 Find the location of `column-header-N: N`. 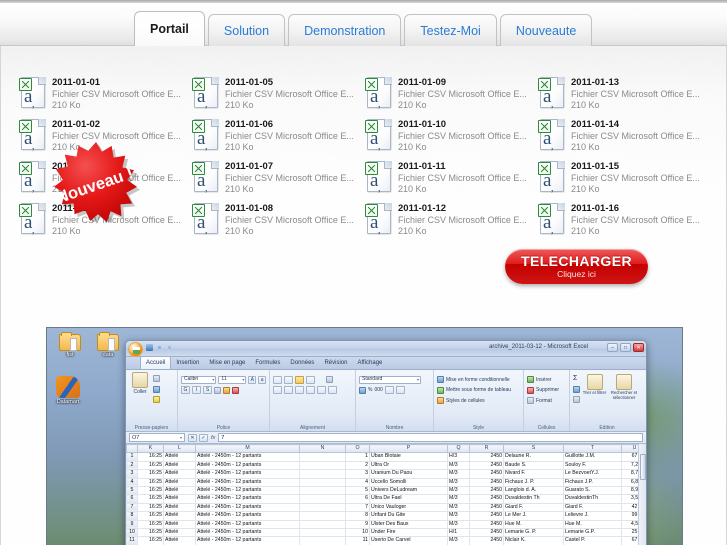

column-header-N: N is located at coordinates (322, 449).